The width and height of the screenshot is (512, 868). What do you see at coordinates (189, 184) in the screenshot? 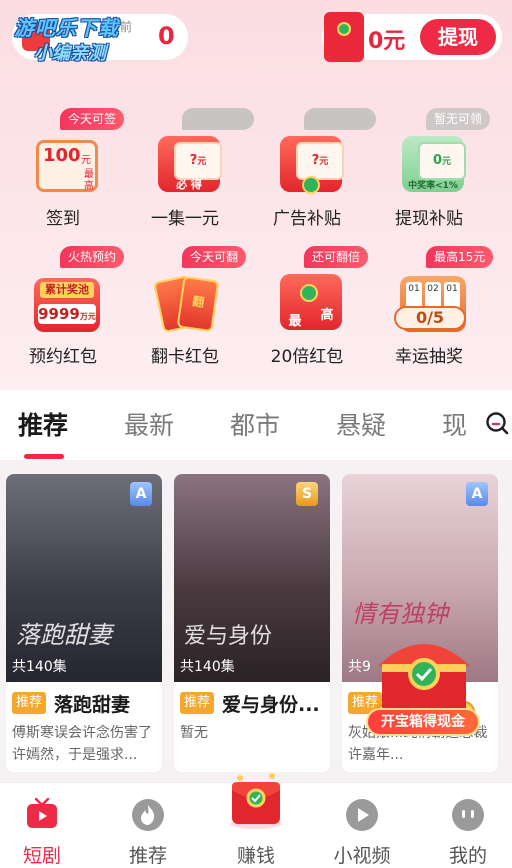
I see `one-episode-envelope-text: 必 得` at bounding box center [189, 184].